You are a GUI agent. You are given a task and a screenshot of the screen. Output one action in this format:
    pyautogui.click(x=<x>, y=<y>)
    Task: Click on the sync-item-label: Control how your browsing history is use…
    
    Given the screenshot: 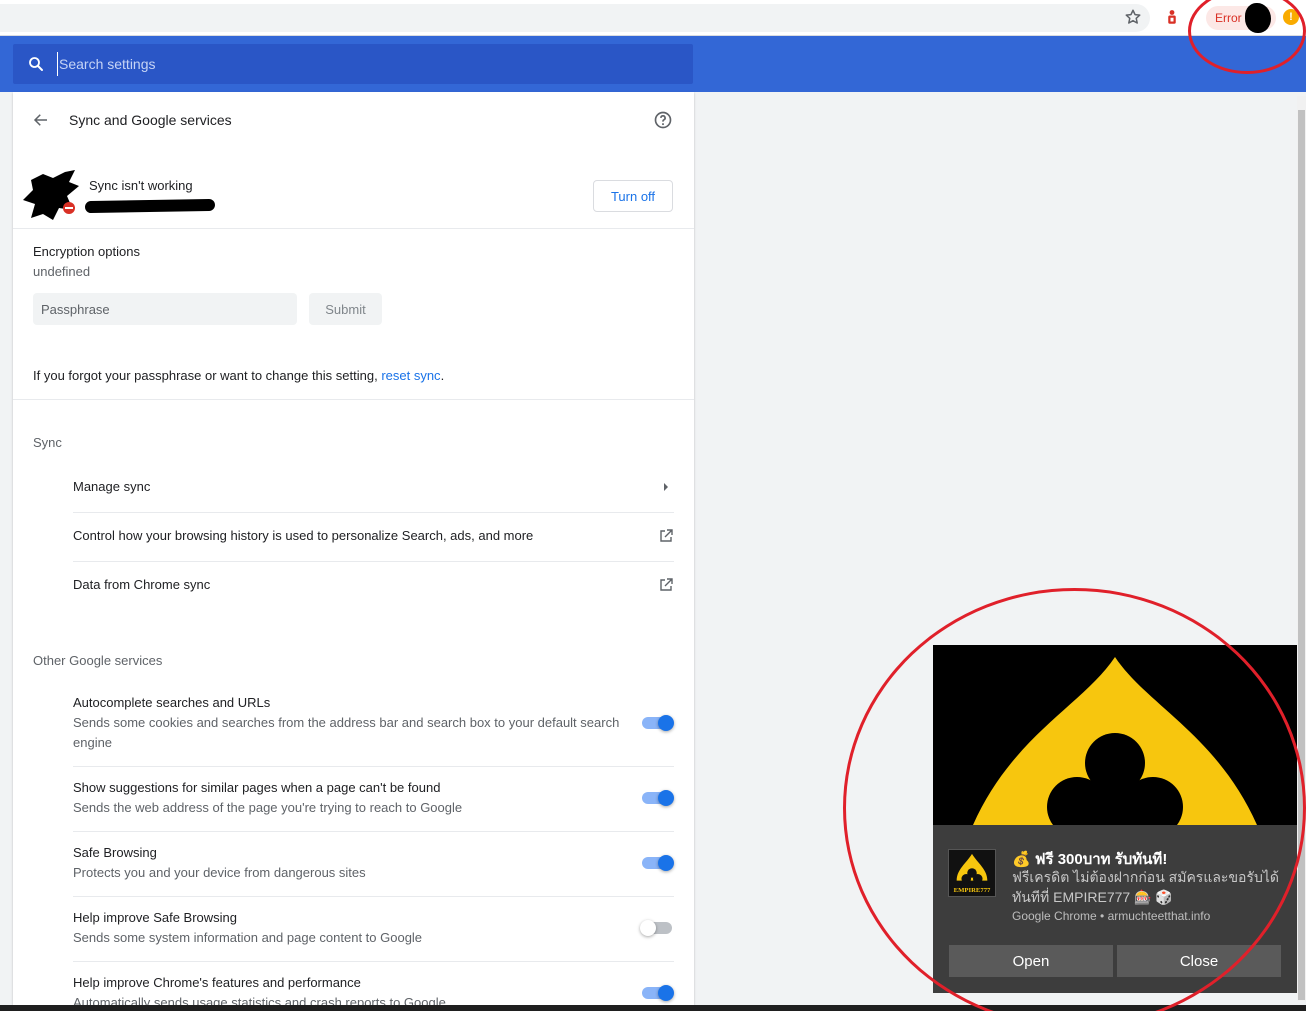 What is the action you would take?
    pyautogui.click(x=303, y=535)
    